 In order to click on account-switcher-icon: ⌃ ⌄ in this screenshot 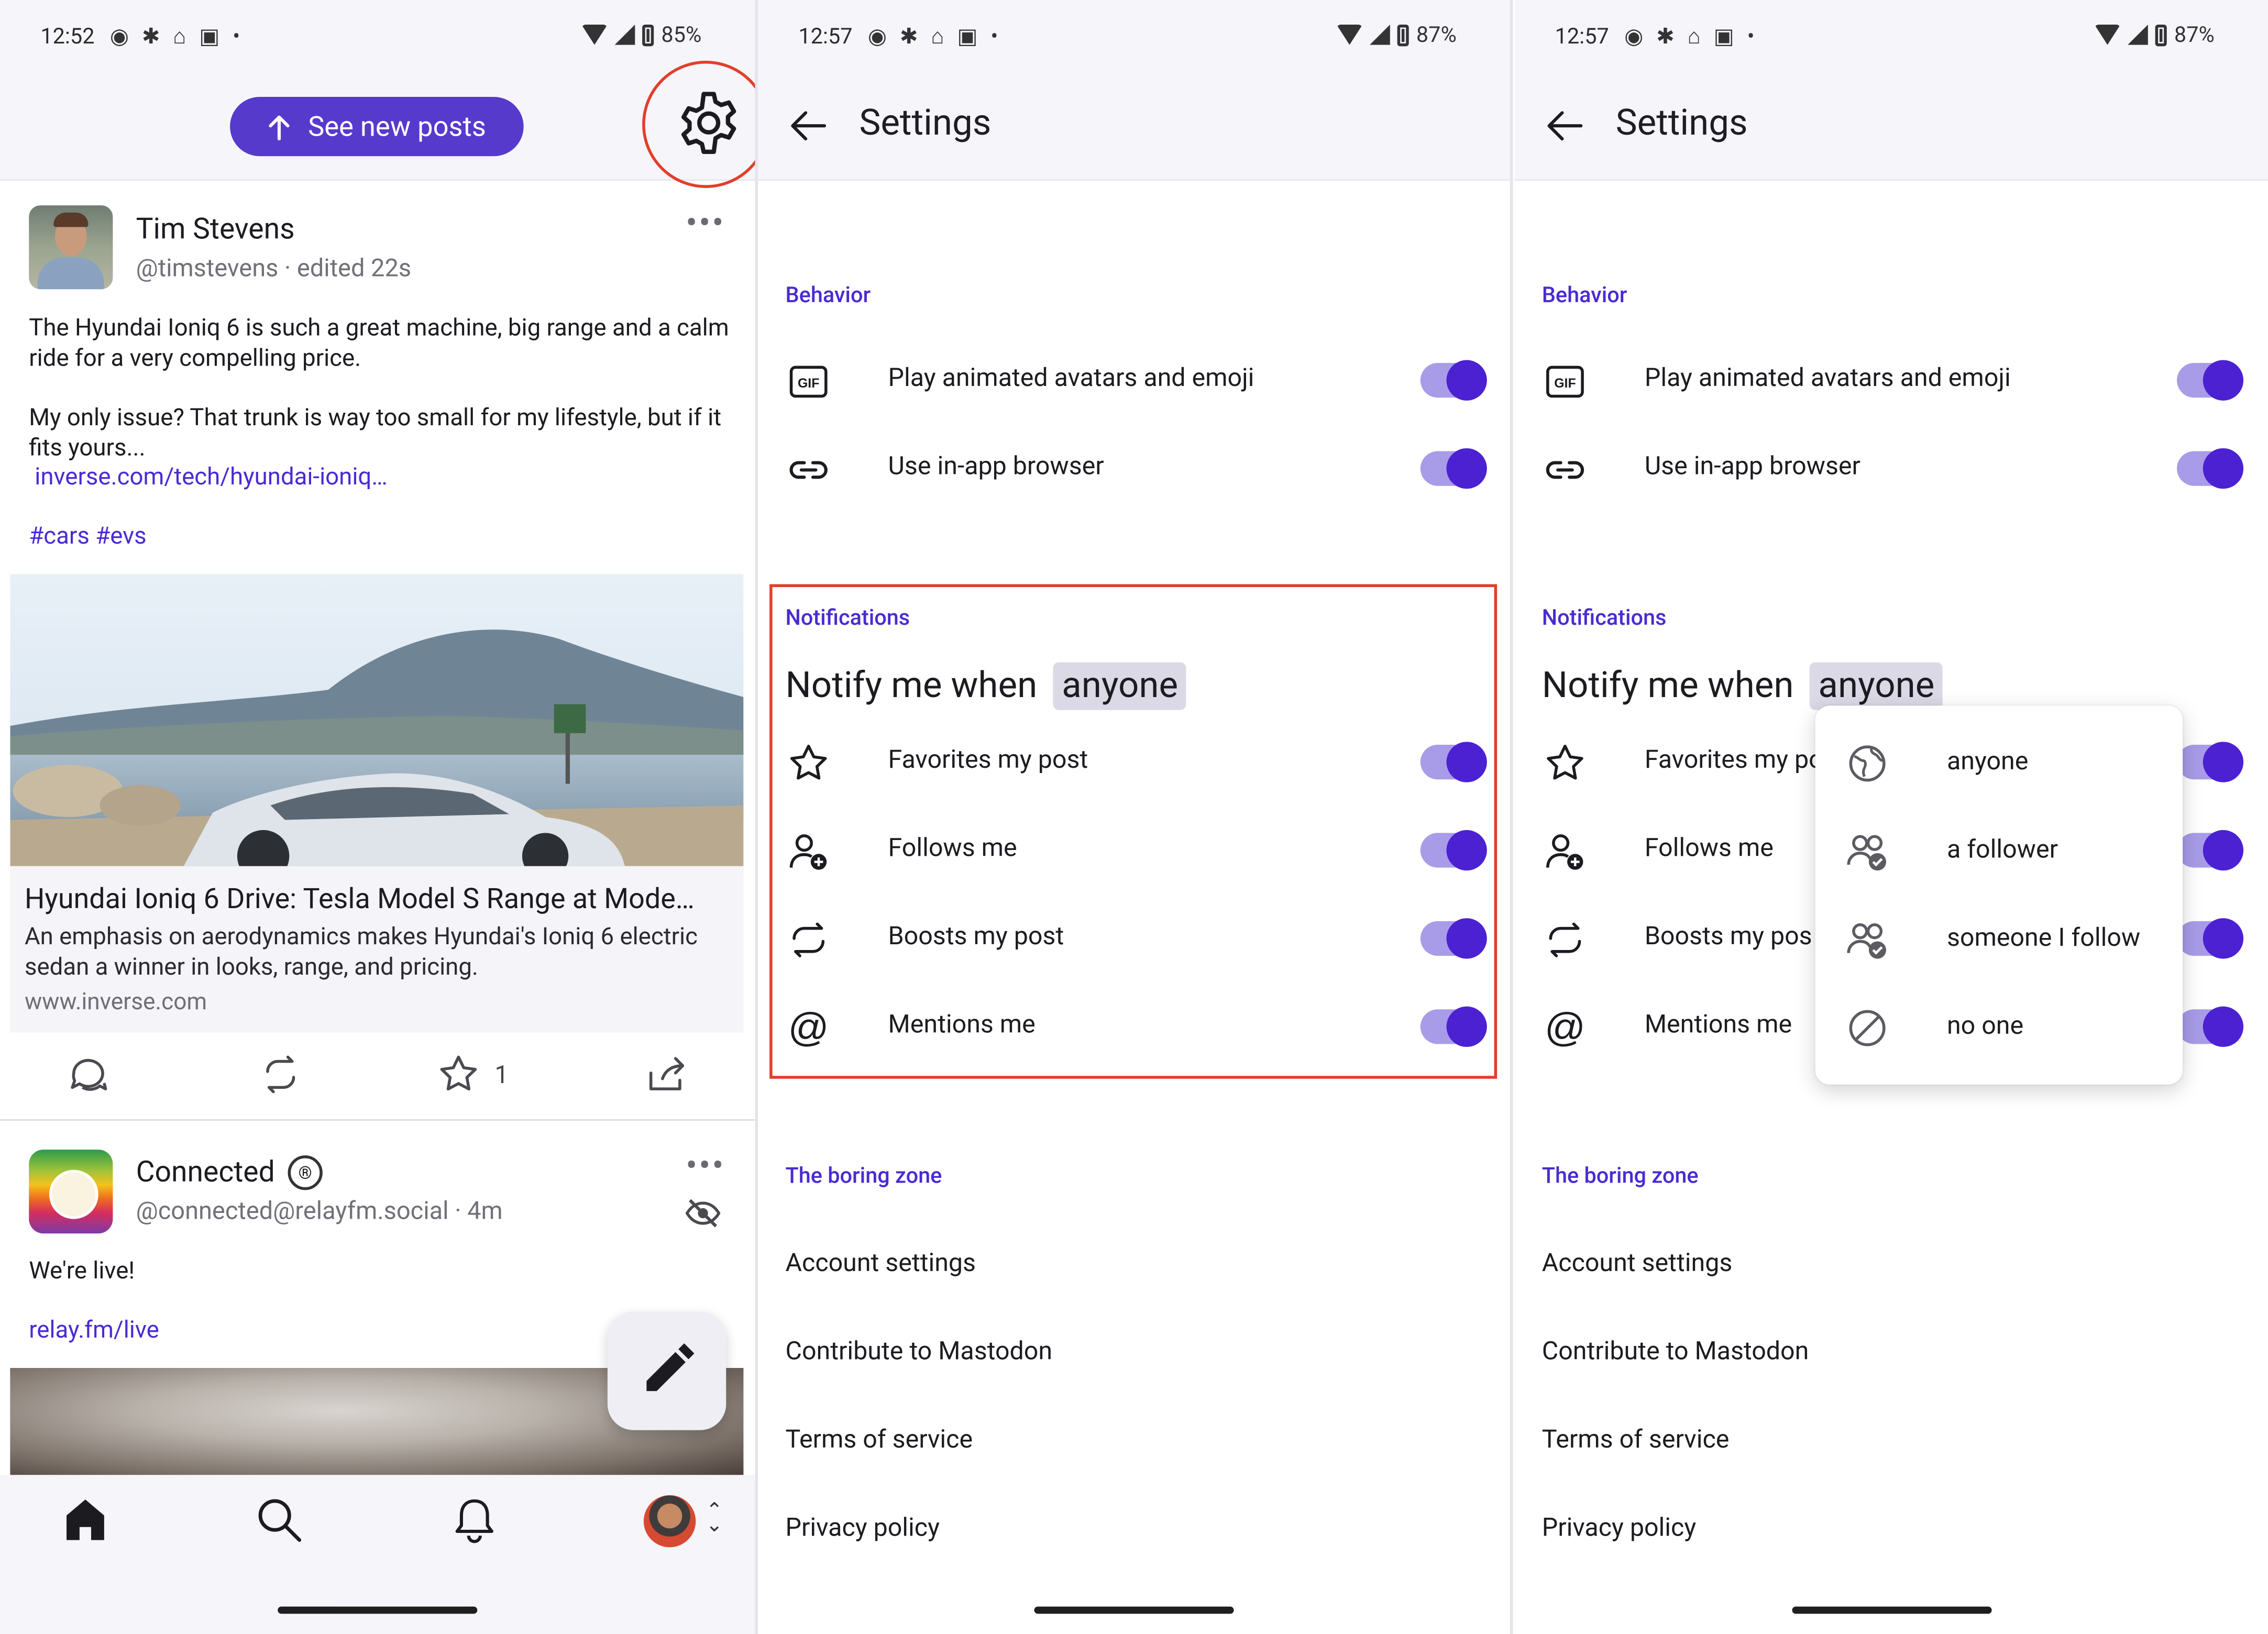, I will do `click(715, 1519)`.